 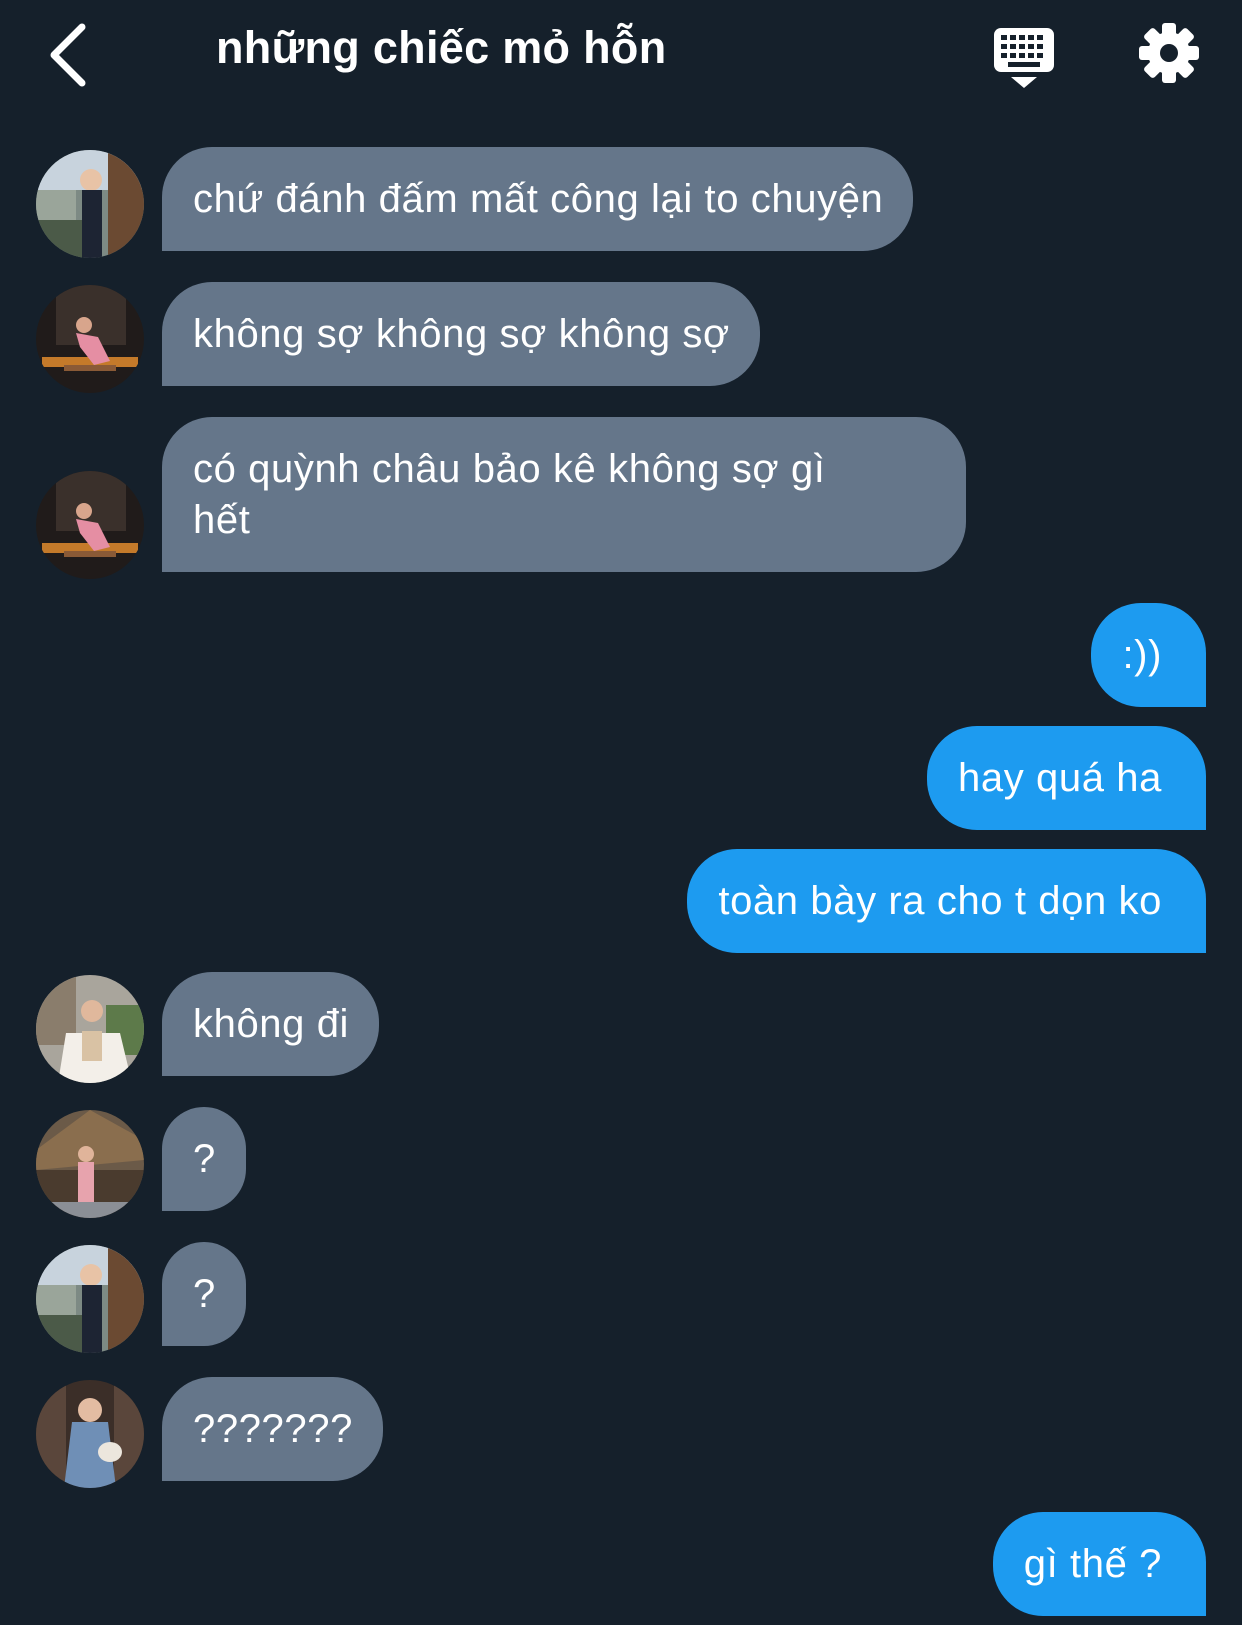 What do you see at coordinates (1099, 1564) in the screenshot?
I see `message-bubble-outgoing: gì thế ?` at bounding box center [1099, 1564].